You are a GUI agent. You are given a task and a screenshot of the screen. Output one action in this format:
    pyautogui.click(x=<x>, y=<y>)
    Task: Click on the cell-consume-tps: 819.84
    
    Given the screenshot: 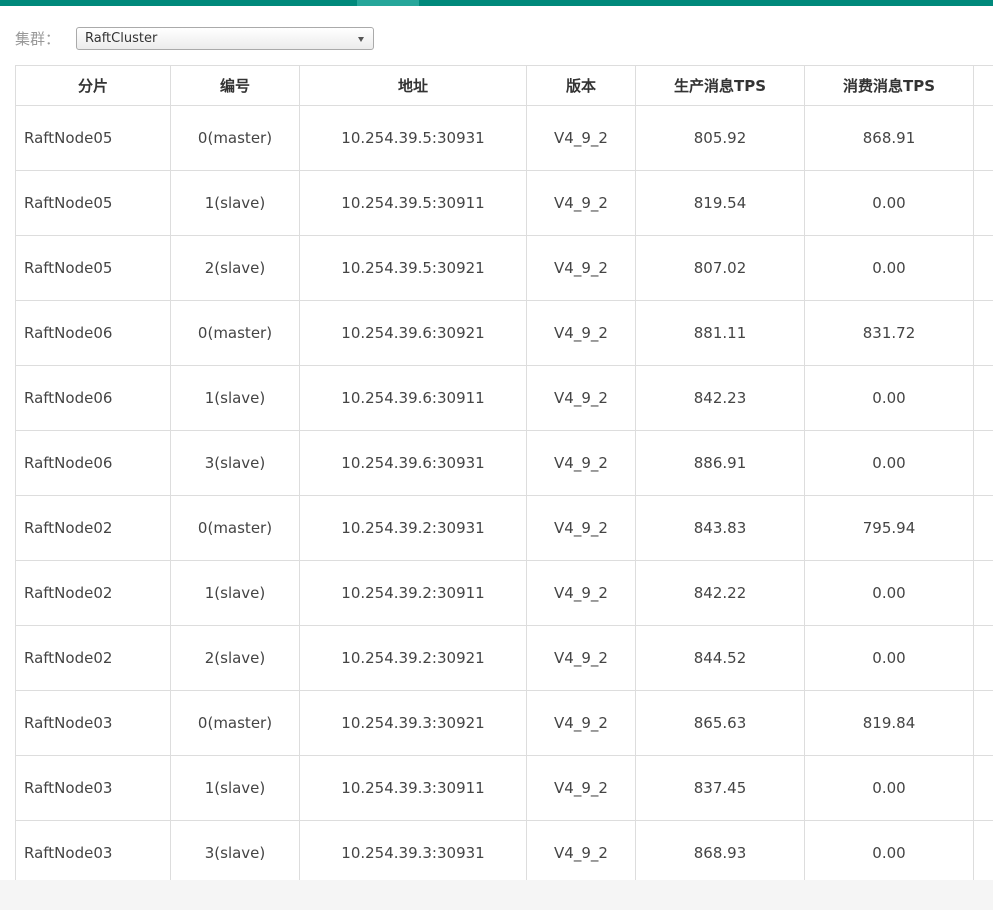 What is the action you would take?
    pyautogui.click(x=889, y=723)
    